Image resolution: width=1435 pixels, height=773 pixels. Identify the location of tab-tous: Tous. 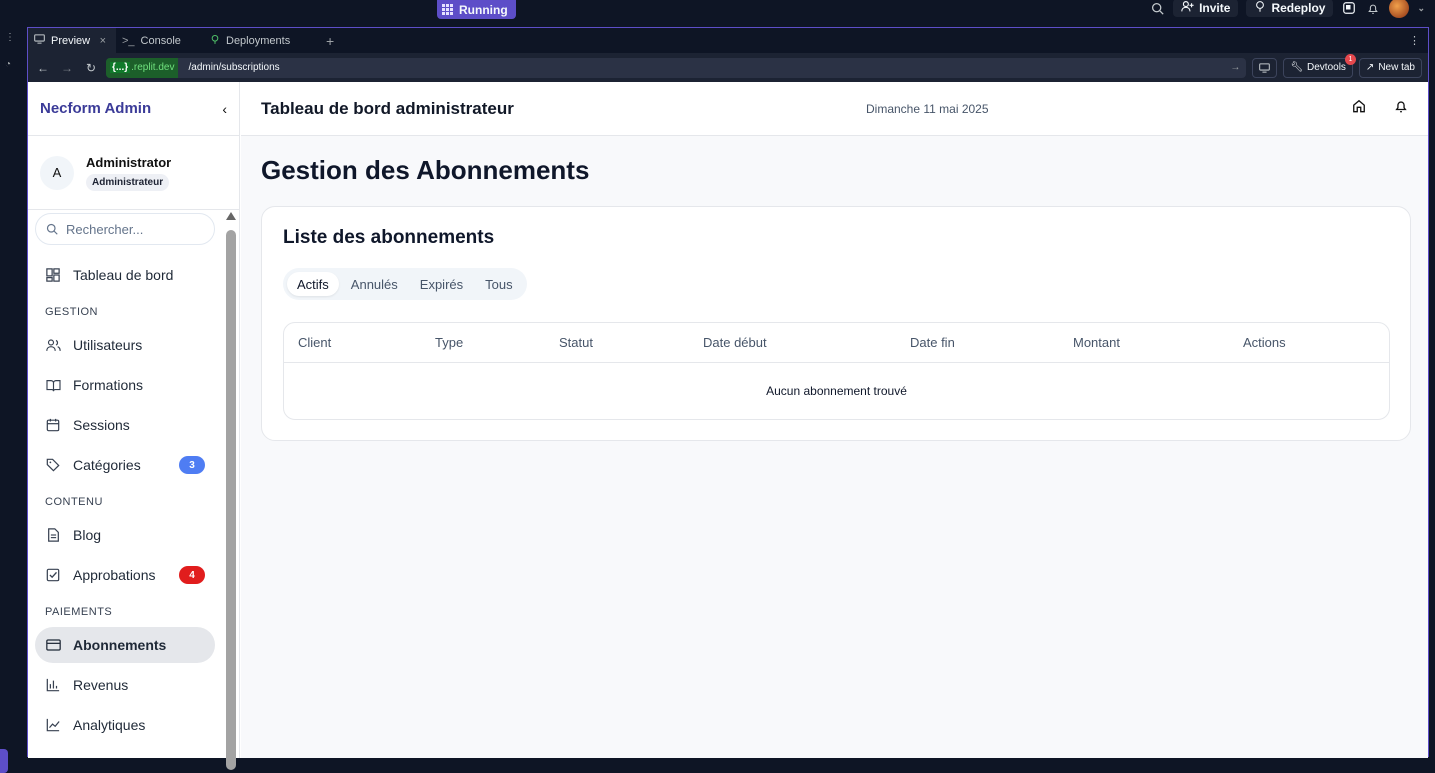
(498, 284).